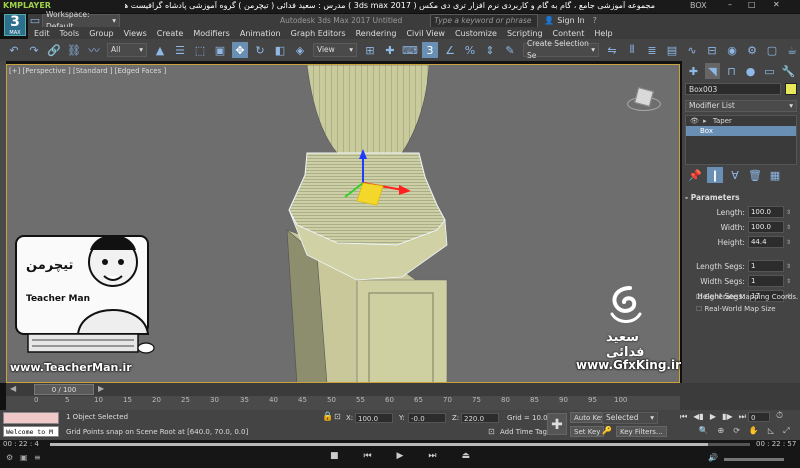 The image size is (800, 468). I want to click on edit-named-selection-icon: ✎, so click(510, 50).